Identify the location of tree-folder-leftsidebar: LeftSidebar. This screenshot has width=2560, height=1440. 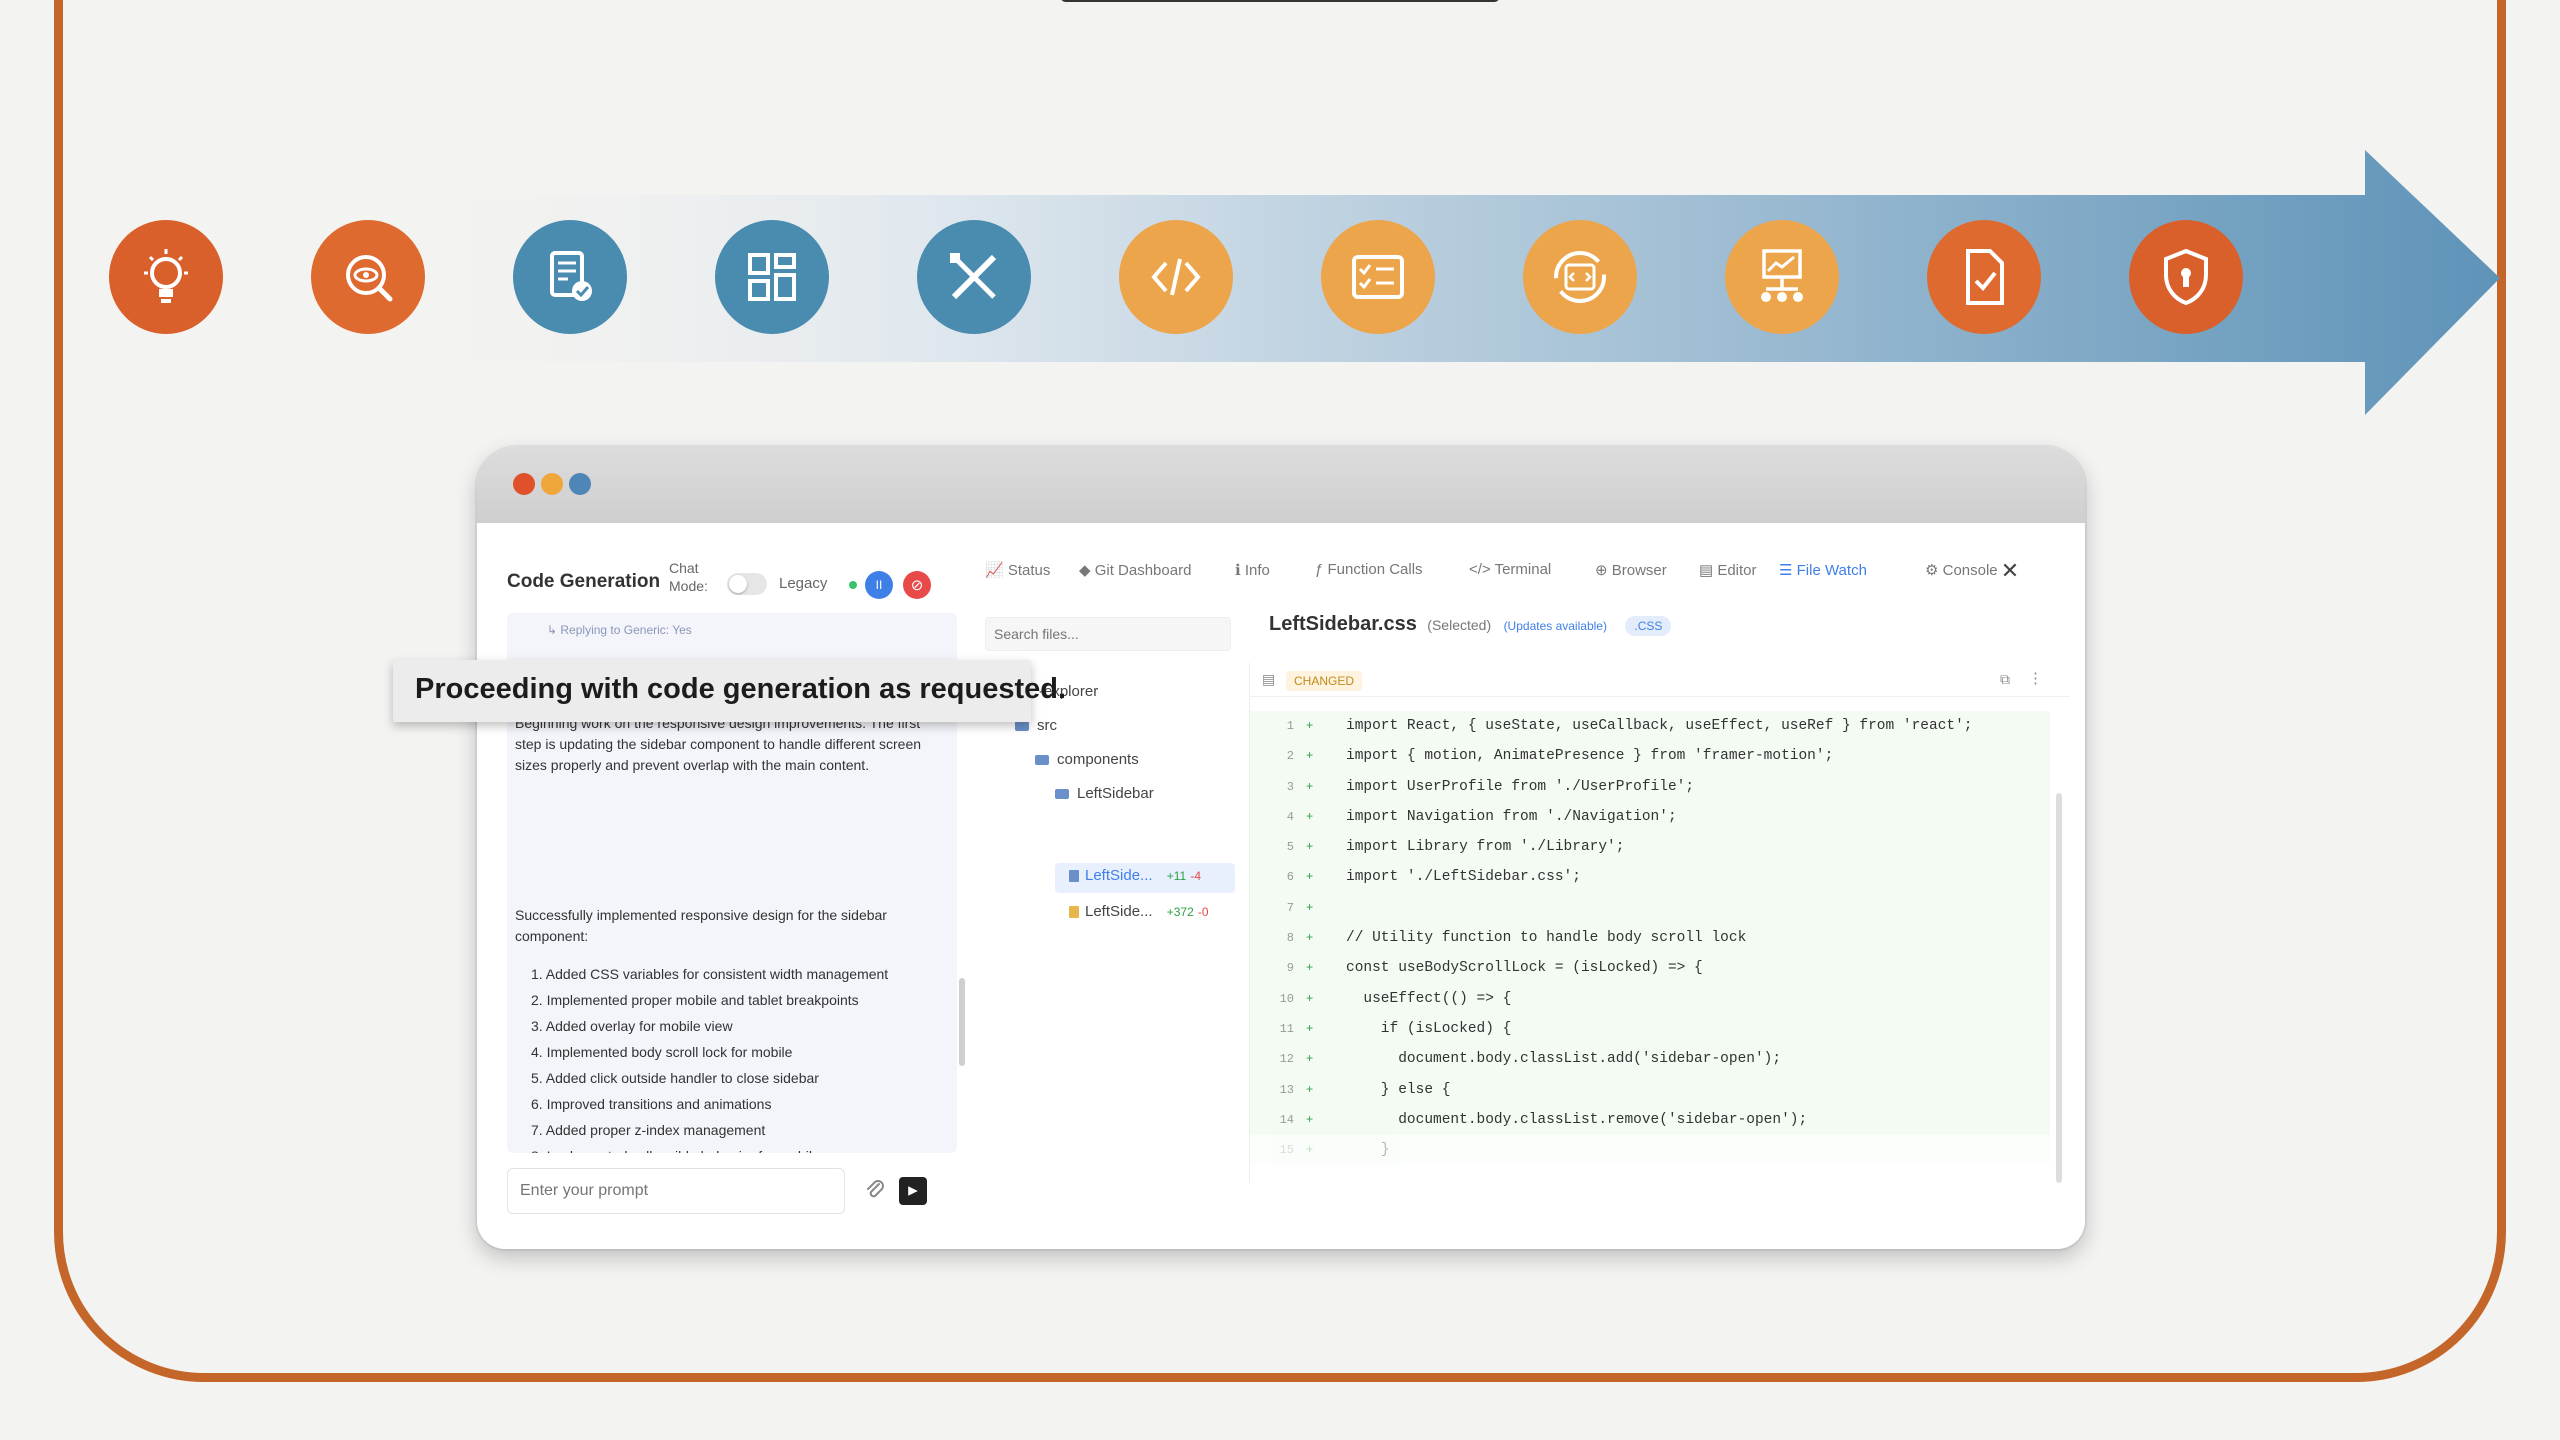
(1104, 793).